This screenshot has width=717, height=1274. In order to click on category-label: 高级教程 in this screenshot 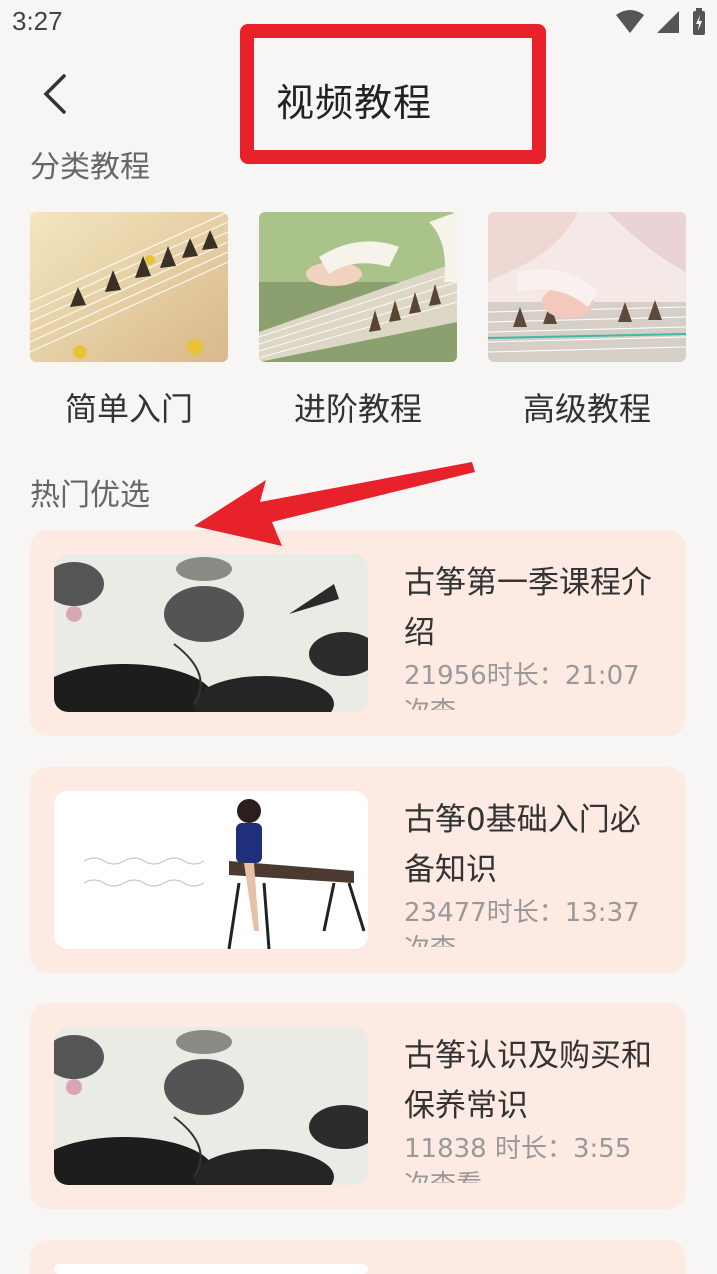, I will do `click(586, 409)`.